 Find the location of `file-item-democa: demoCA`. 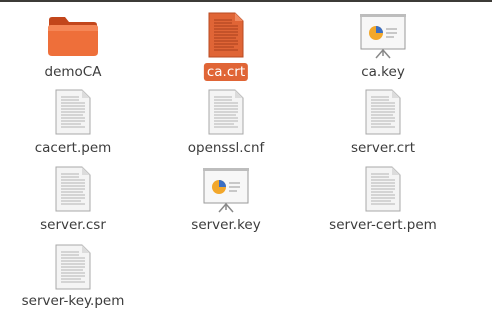

file-item-democa: demoCA is located at coordinates (73, 52).